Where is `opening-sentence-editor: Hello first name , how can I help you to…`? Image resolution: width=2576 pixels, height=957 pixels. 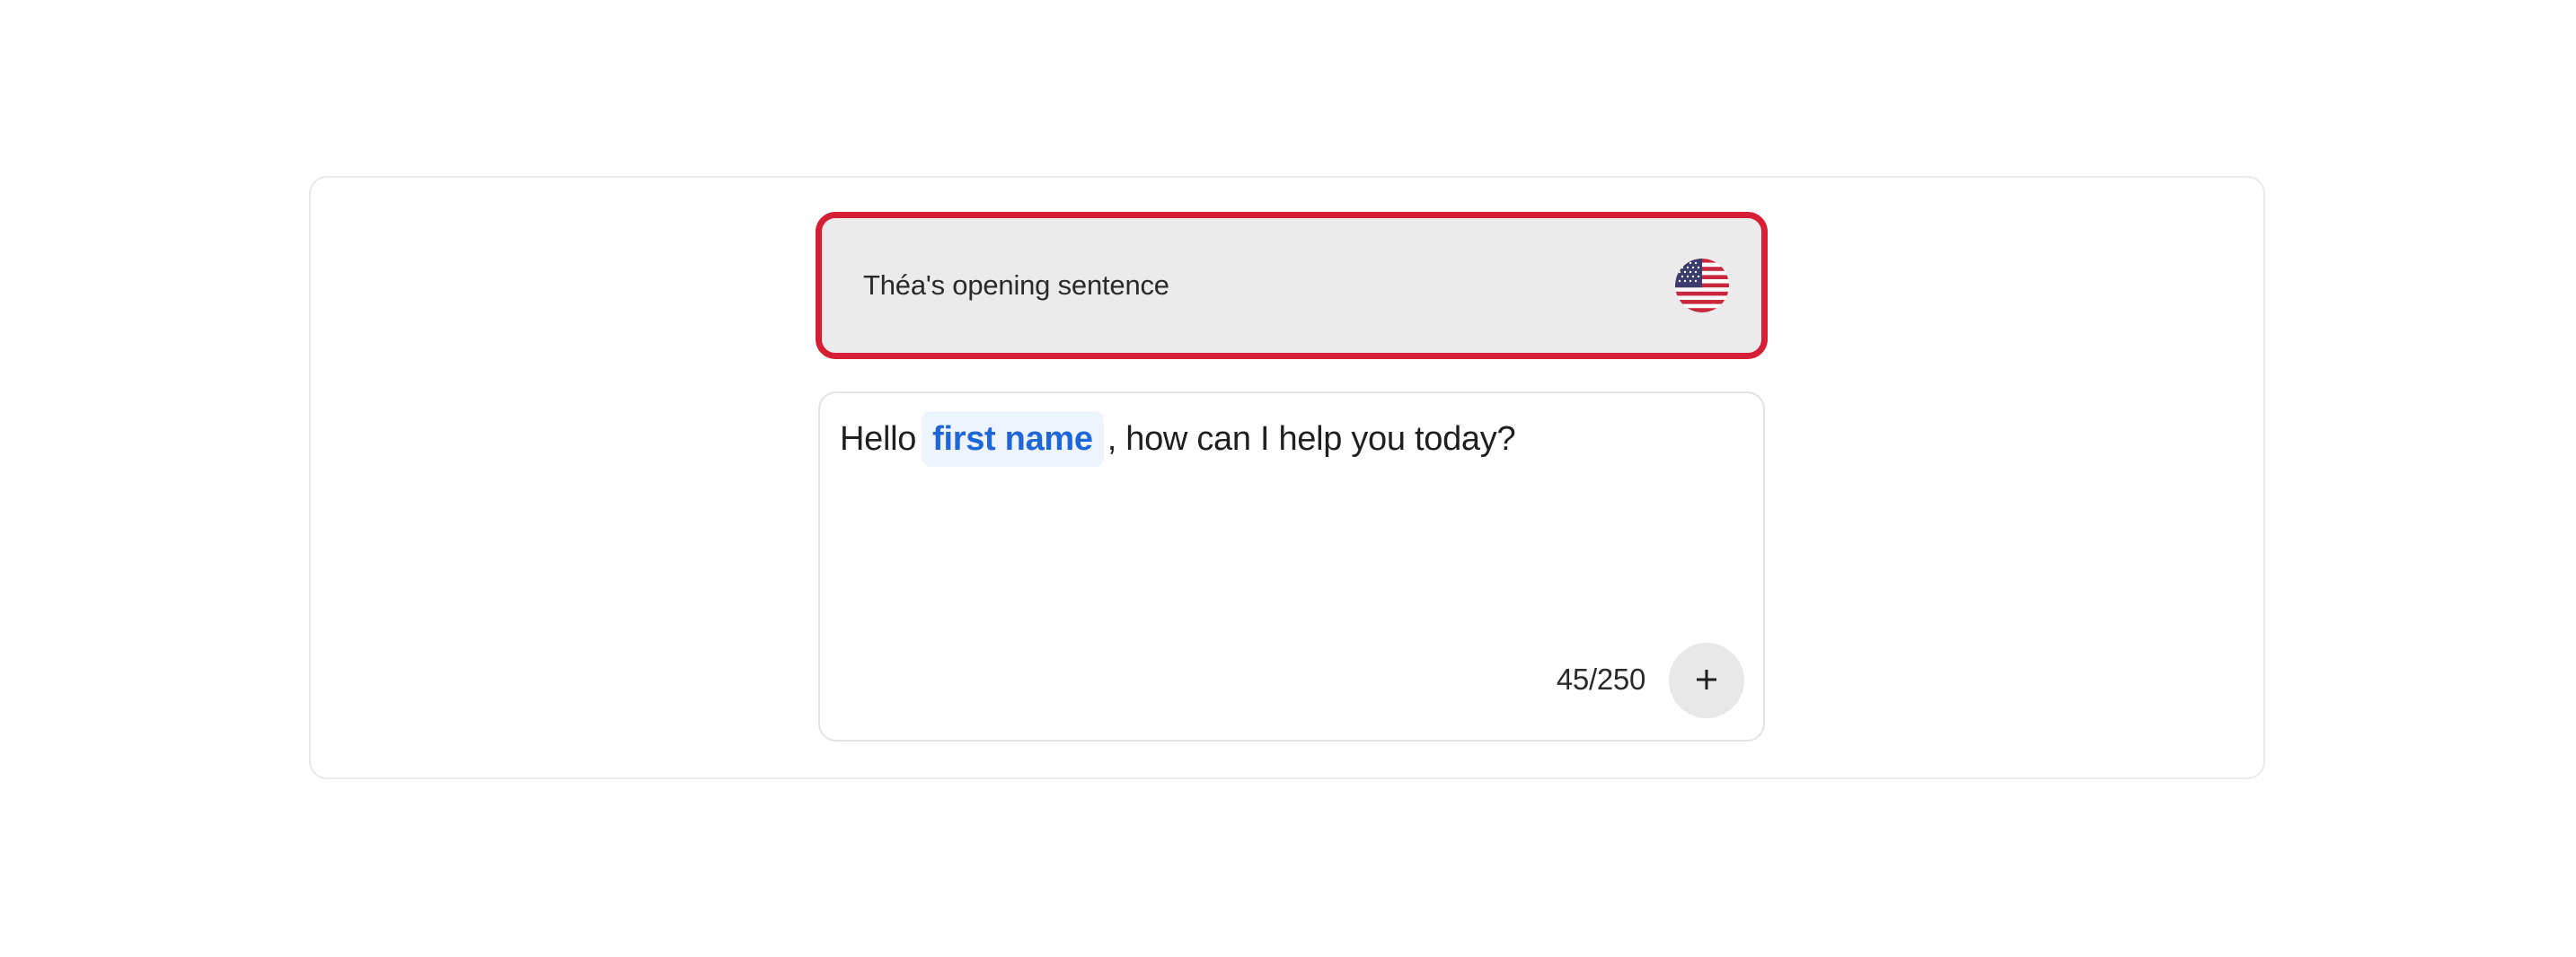
opening-sentence-editor: Hello first name , how can I help you to… is located at coordinates (1291, 566).